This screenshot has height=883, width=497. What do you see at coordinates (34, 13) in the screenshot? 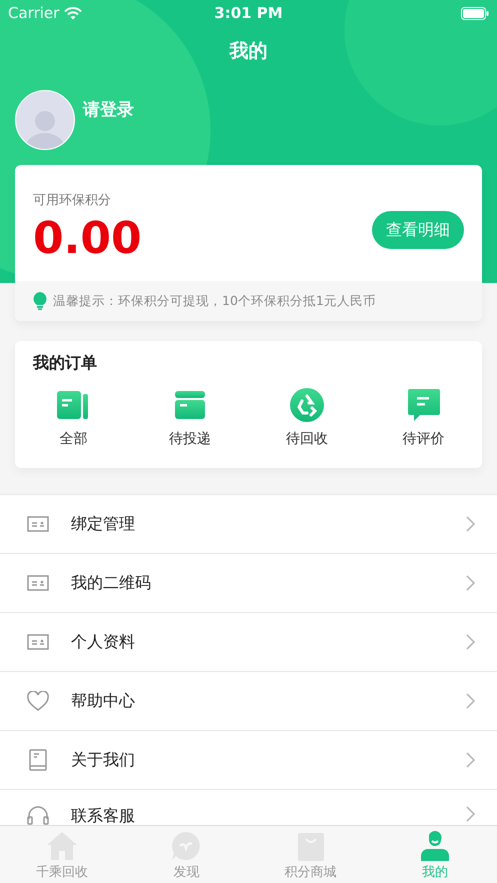
I see `carrier-name: Carrier` at bounding box center [34, 13].